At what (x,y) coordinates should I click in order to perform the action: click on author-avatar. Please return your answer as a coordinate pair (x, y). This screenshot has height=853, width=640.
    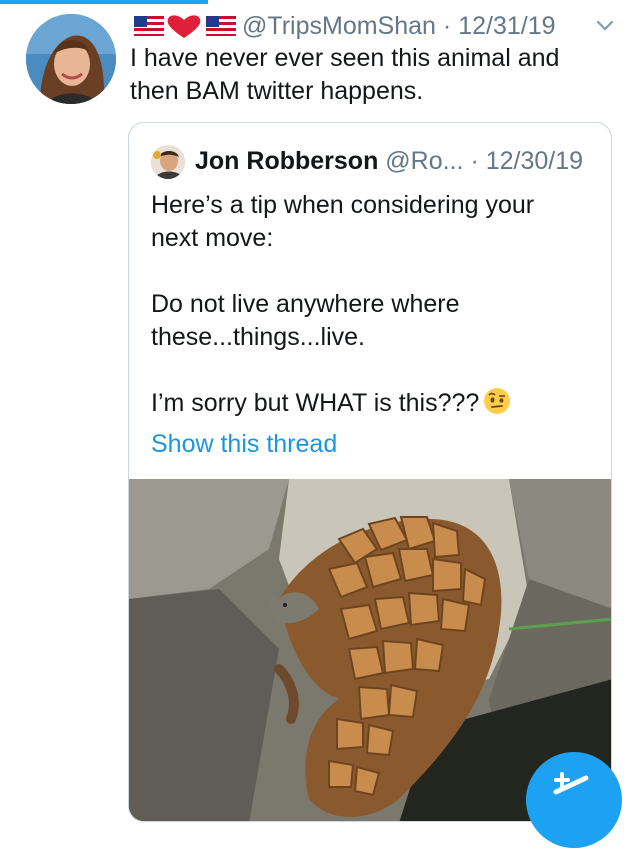
    Looking at the image, I should click on (71, 59).